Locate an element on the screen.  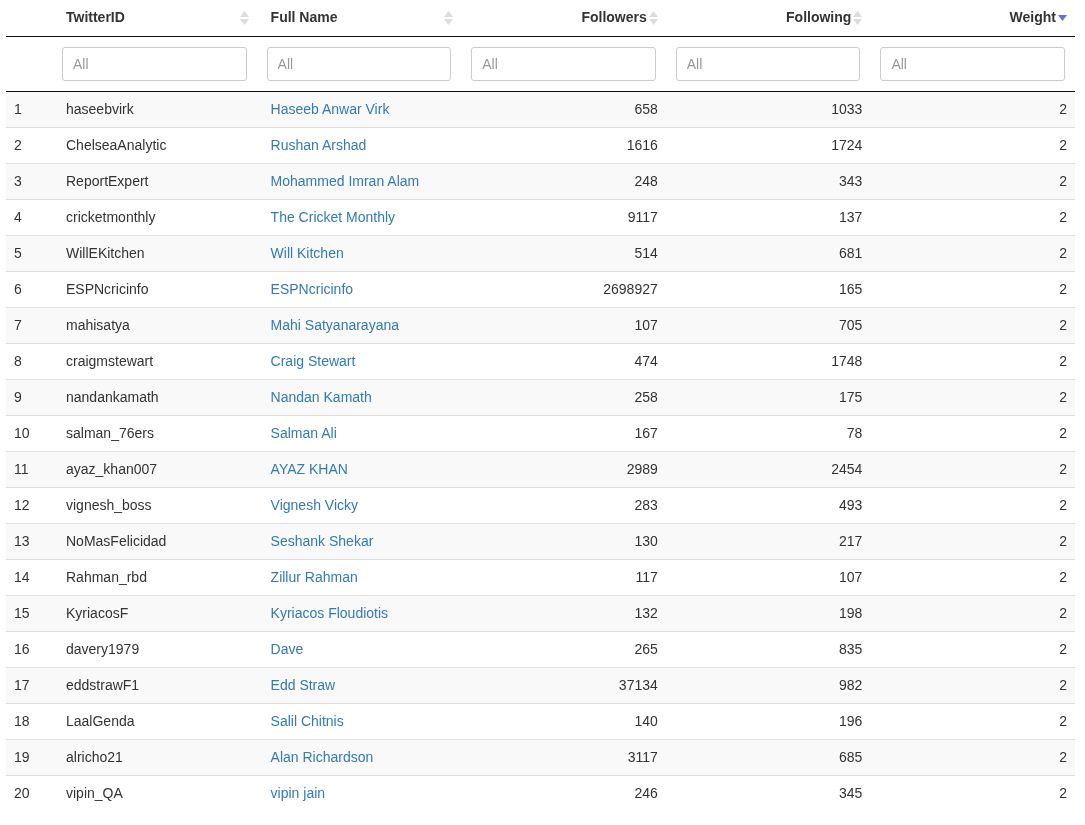
row-number: 12 is located at coordinates (22, 504).